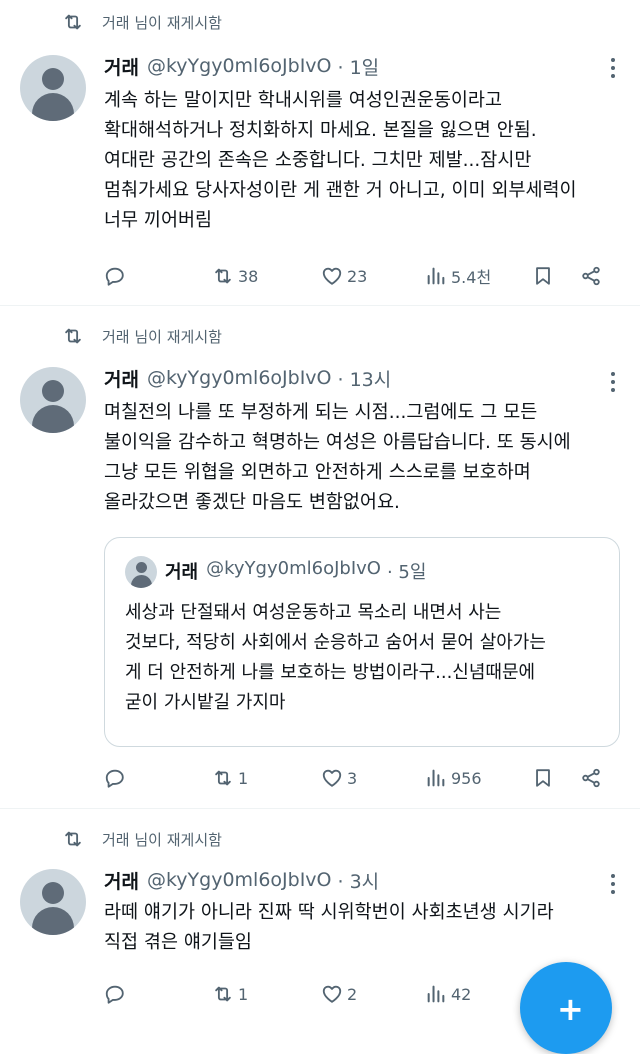  What do you see at coordinates (478, 994) in the screenshot?
I see `views-button: 42` at bounding box center [478, 994].